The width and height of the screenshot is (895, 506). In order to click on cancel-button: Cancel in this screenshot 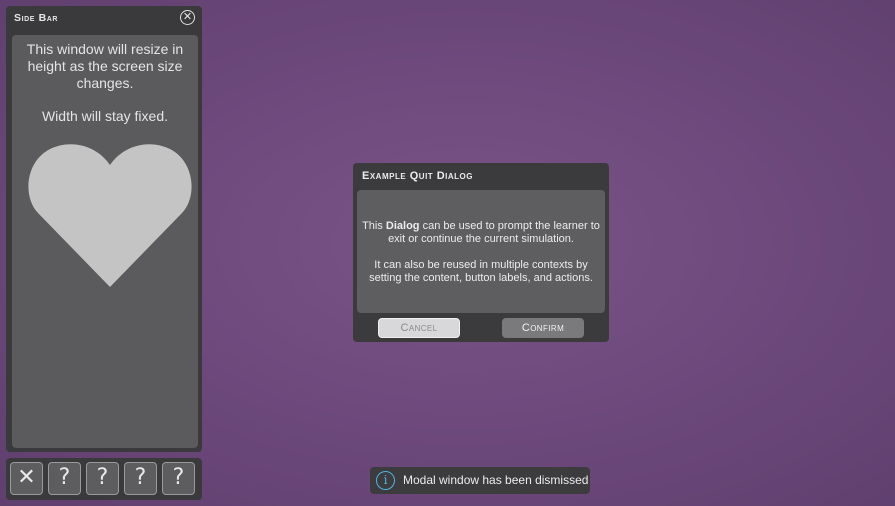, I will do `click(419, 328)`.